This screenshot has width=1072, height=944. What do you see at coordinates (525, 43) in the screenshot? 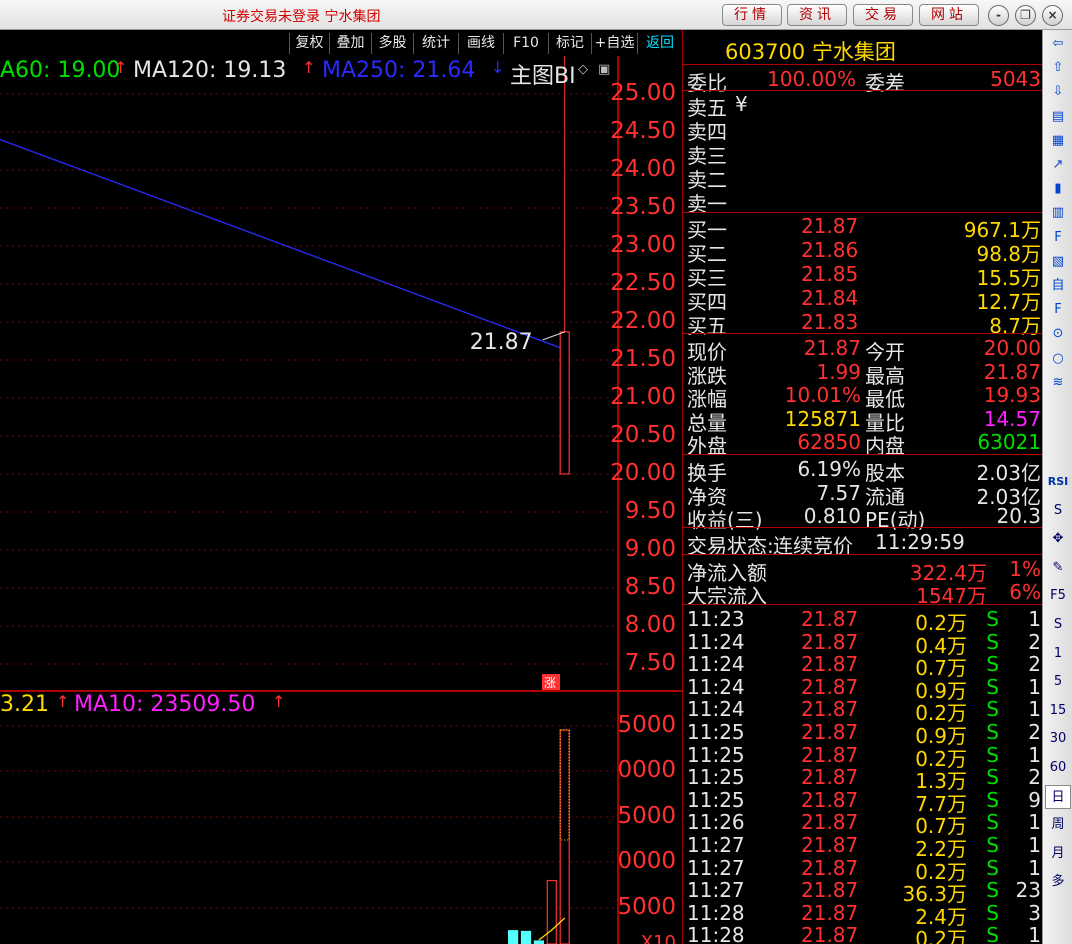
I see `f10-button: F10` at bounding box center [525, 43].